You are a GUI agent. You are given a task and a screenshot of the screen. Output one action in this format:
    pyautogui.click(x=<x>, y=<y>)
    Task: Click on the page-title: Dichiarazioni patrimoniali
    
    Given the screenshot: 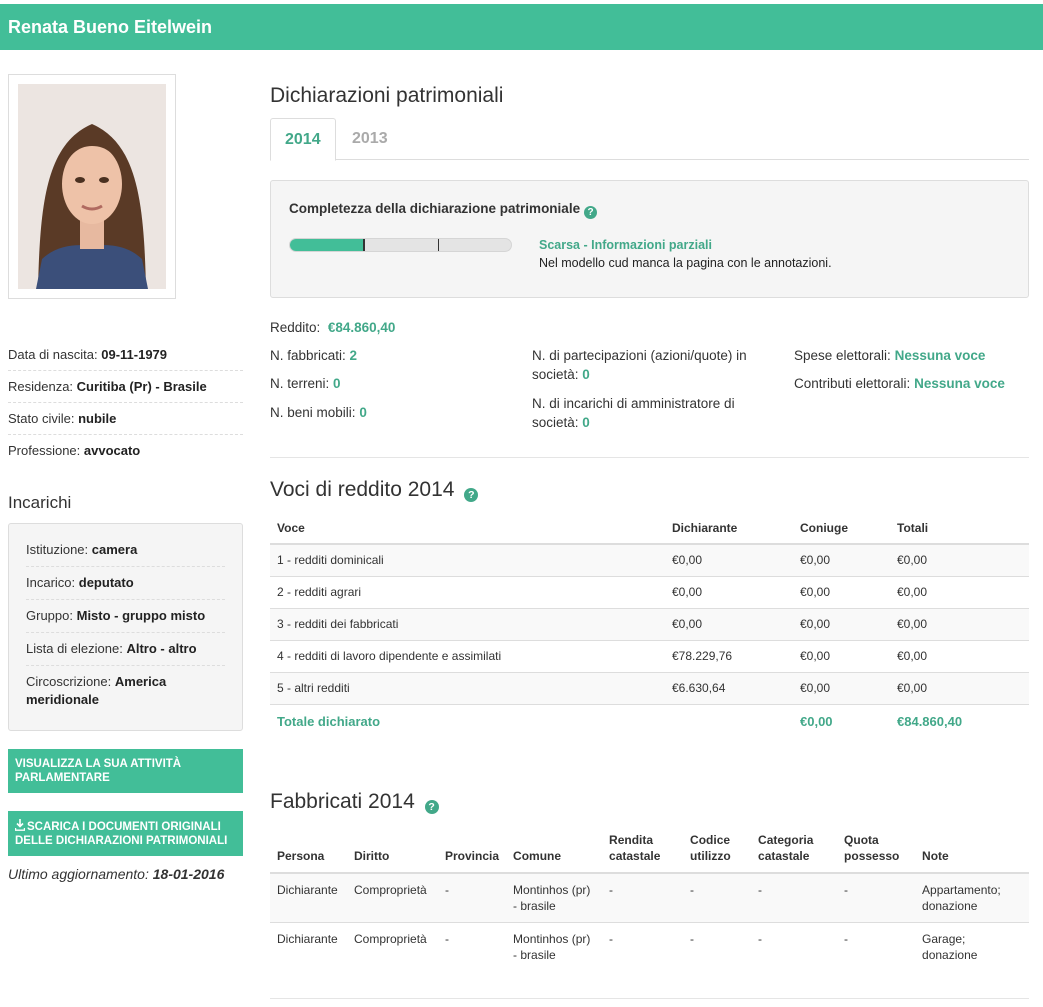 What is the action you would take?
    pyautogui.click(x=387, y=95)
    